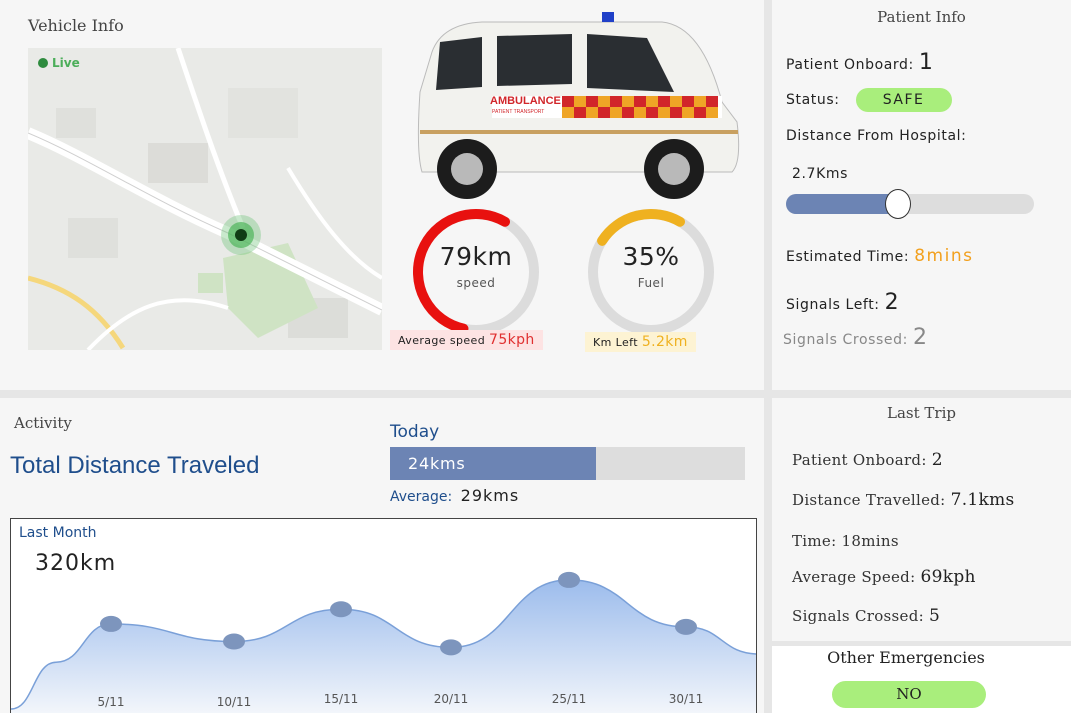 The height and width of the screenshot is (713, 1071). I want to click on last-month-chart-svg: 5/11 10/11 15/11 20/11 25/11 30/11, so click(383, 642).